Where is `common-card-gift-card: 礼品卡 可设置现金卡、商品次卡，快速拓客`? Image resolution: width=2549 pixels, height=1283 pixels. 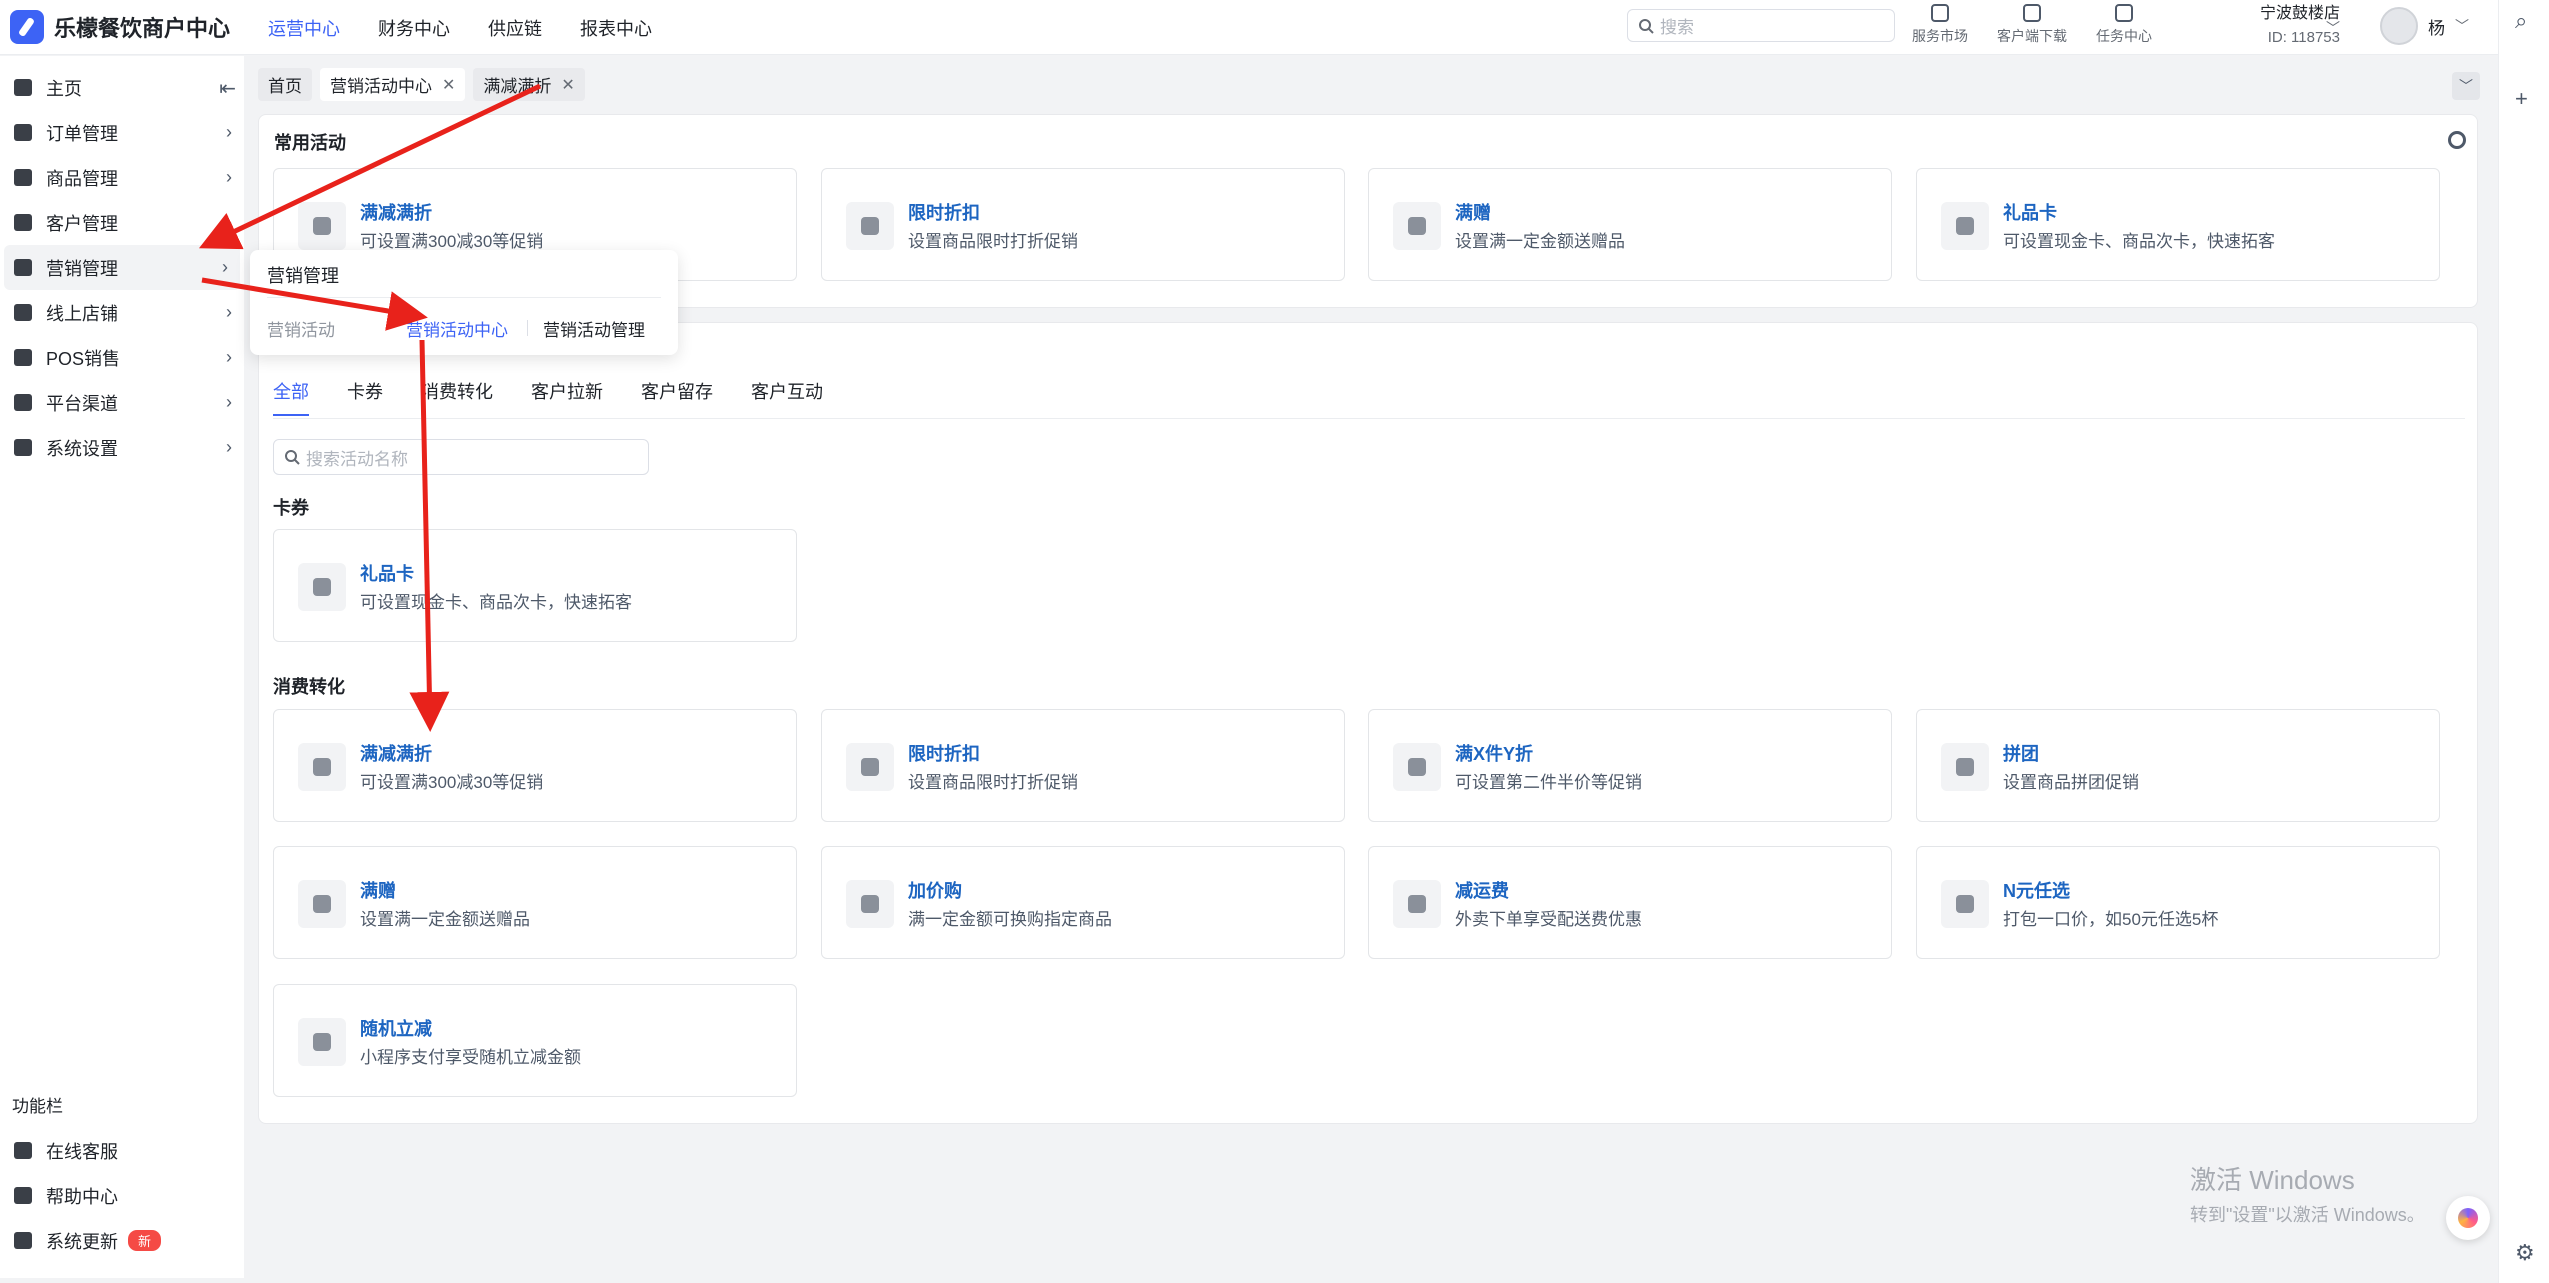 common-card-gift-card: 礼品卡 可设置现金卡、商品次卡，快速拓客 is located at coordinates (2178, 224).